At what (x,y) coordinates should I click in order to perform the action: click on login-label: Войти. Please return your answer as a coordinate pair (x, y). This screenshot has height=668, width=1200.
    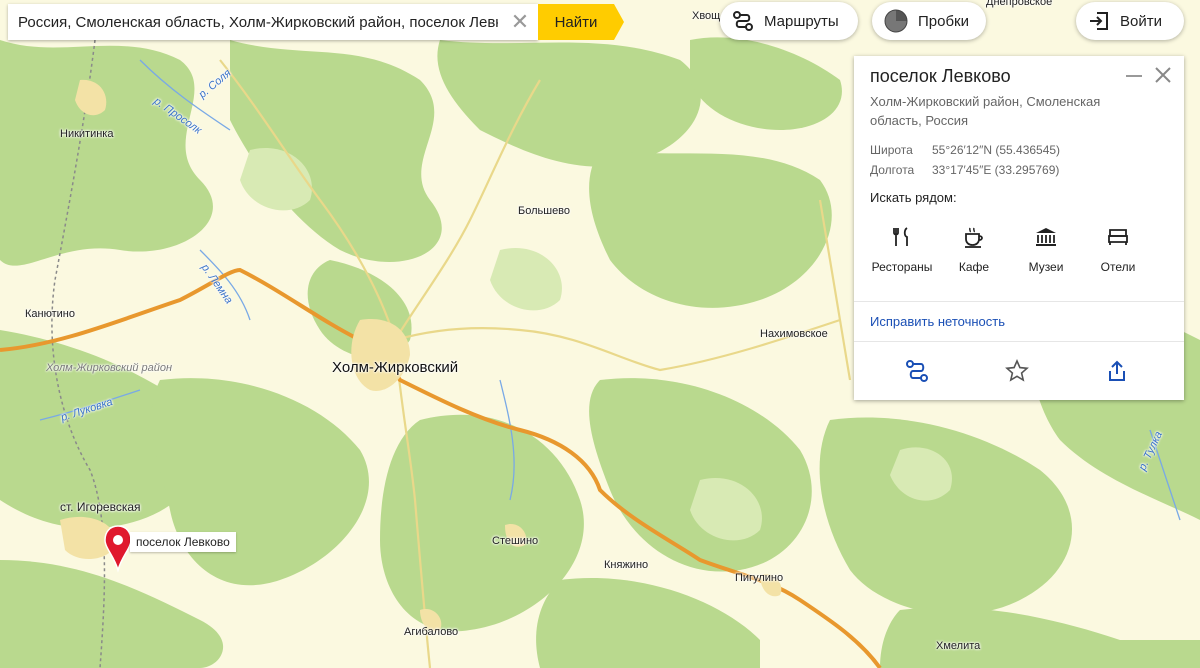
    Looking at the image, I should click on (1141, 21).